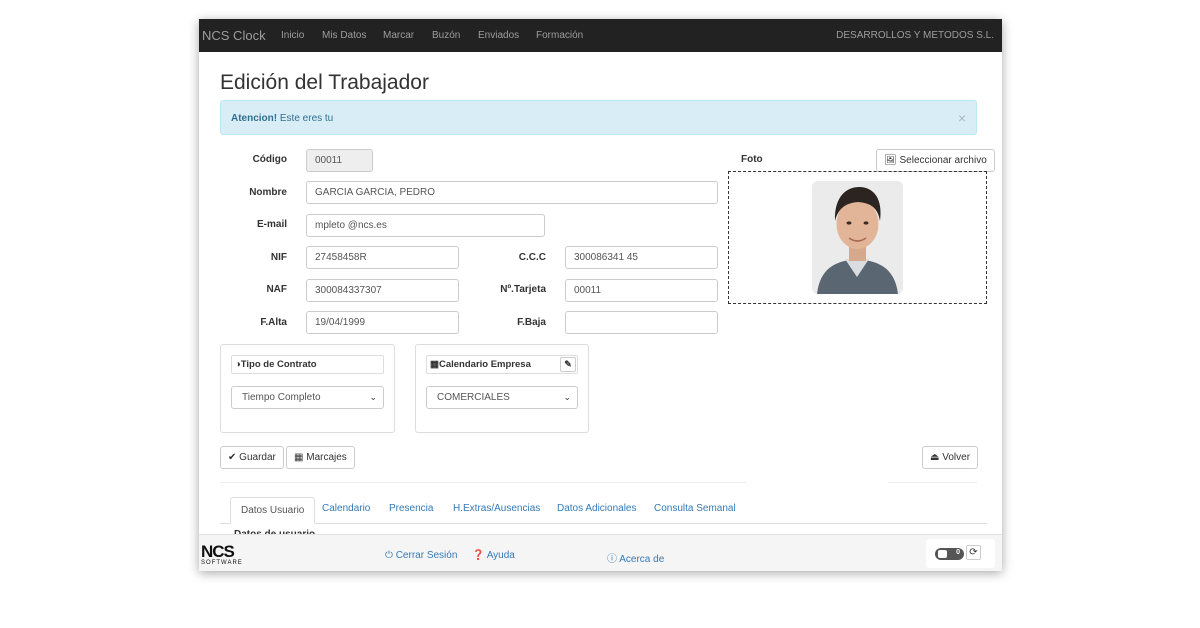  What do you see at coordinates (483, 482) in the screenshot?
I see `divider-left` at bounding box center [483, 482].